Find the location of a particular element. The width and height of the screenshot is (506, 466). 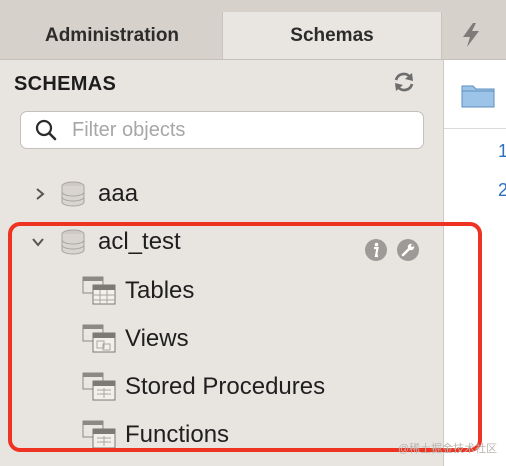

chevron-right-icon is located at coordinates (40, 194).